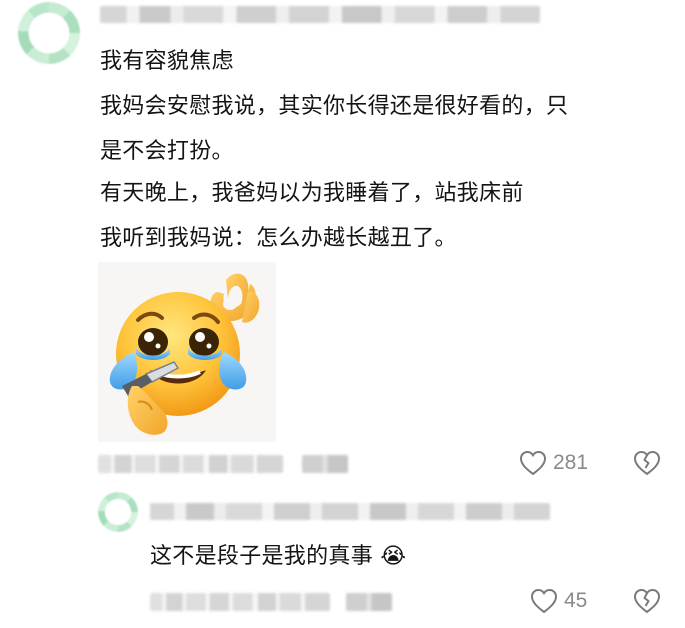 The width and height of the screenshot is (685, 628). What do you see at coordinates (262, 556) in the screenshot?
I see `reply-text-content: 这不是段子是我的真事` at bounding box center [262, 556].